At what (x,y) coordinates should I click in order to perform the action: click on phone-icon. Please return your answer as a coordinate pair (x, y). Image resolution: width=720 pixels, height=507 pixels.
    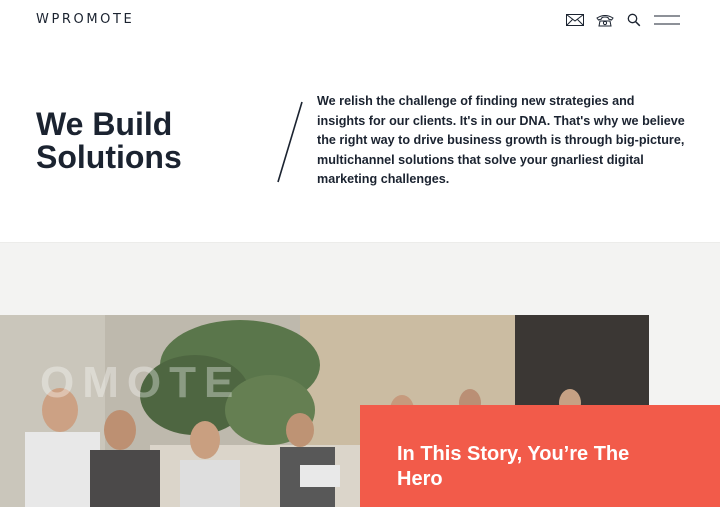
    Looking at the image, I should click on (605, 20).